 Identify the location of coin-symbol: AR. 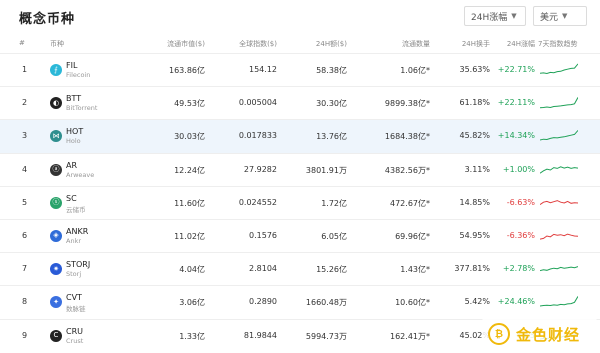
(71, 165).